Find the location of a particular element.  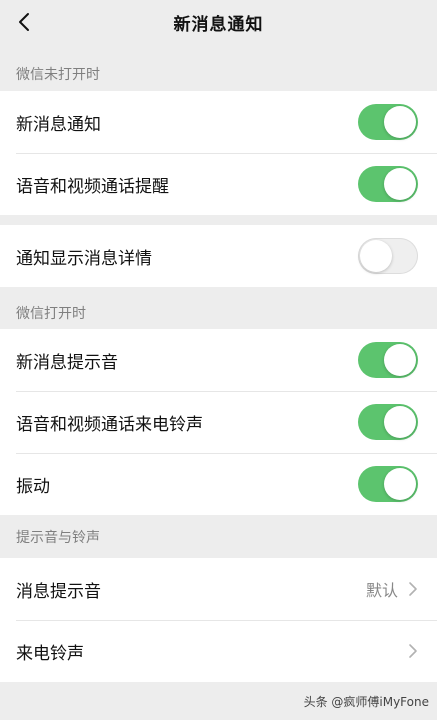

row-label: 通知显示消息详情 is located at coordinates (84, 258).